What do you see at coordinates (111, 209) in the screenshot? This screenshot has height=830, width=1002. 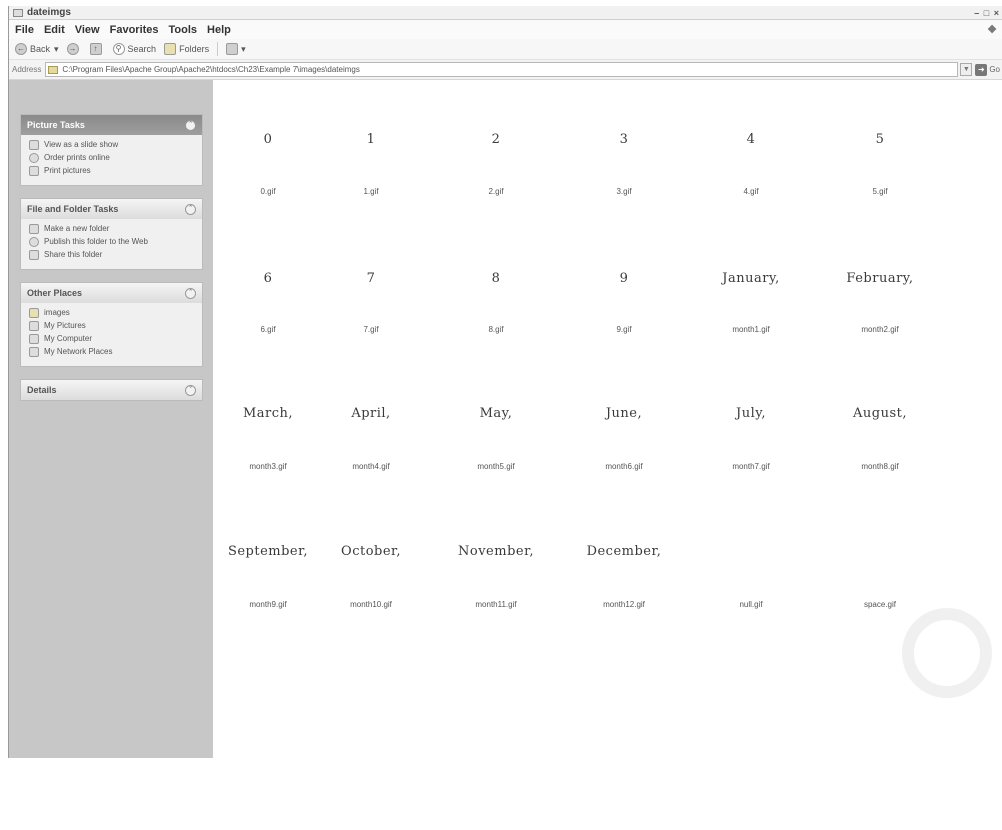 I see `file-folder-tasks-header: File and Folder Tasks ˆ` at bounding box center [111, 209].